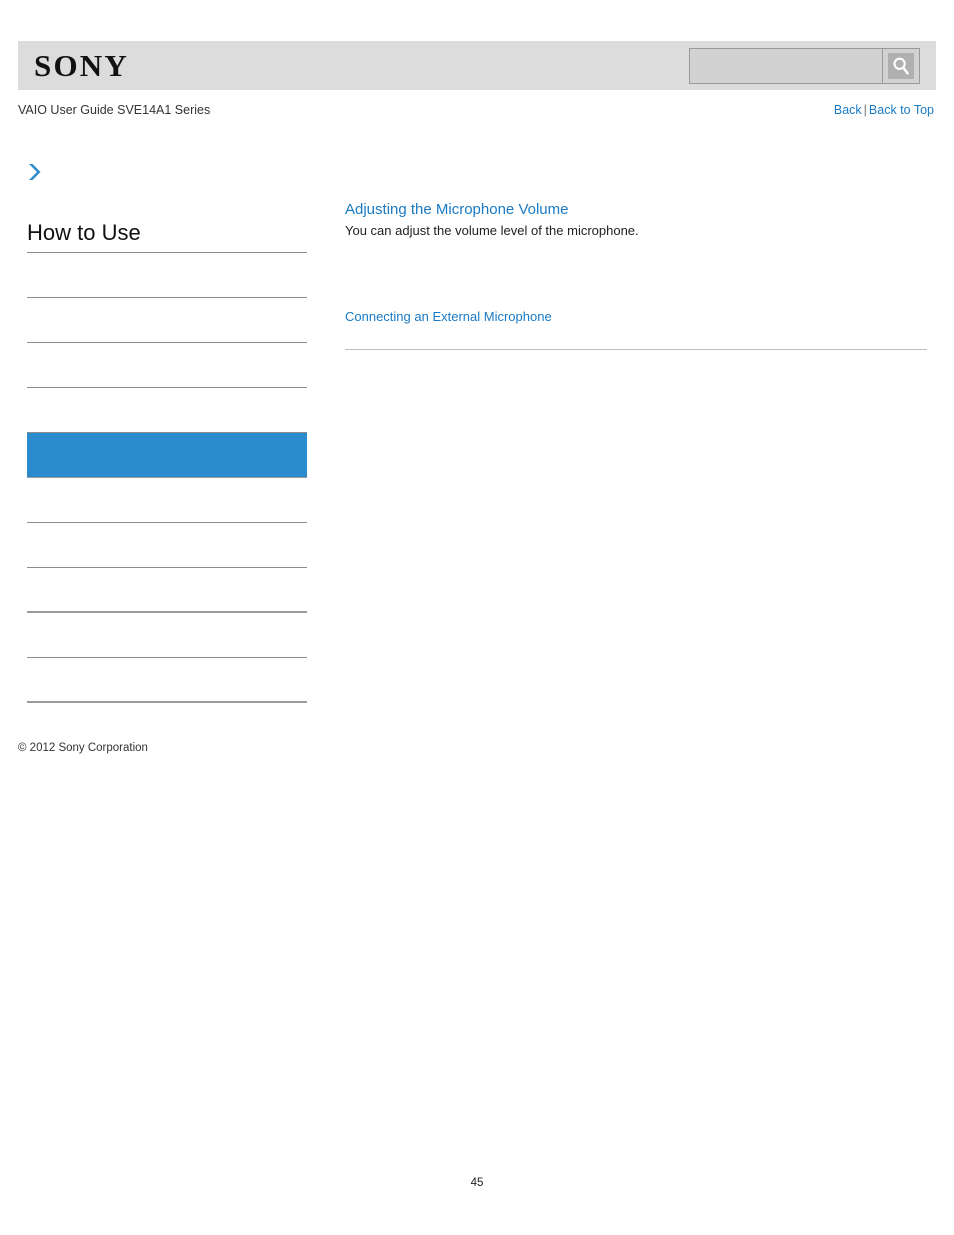 The image size is (954, 1235). I want to click on sidebar-item-5-selected, so click(167, 455).